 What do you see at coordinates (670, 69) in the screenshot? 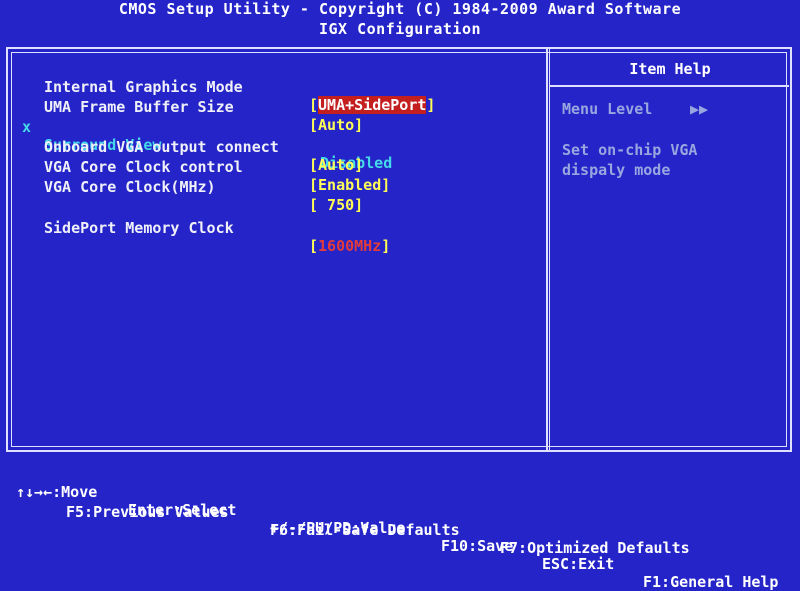
I see `item-help-title: Item Help` at bounding box center [670, 69].